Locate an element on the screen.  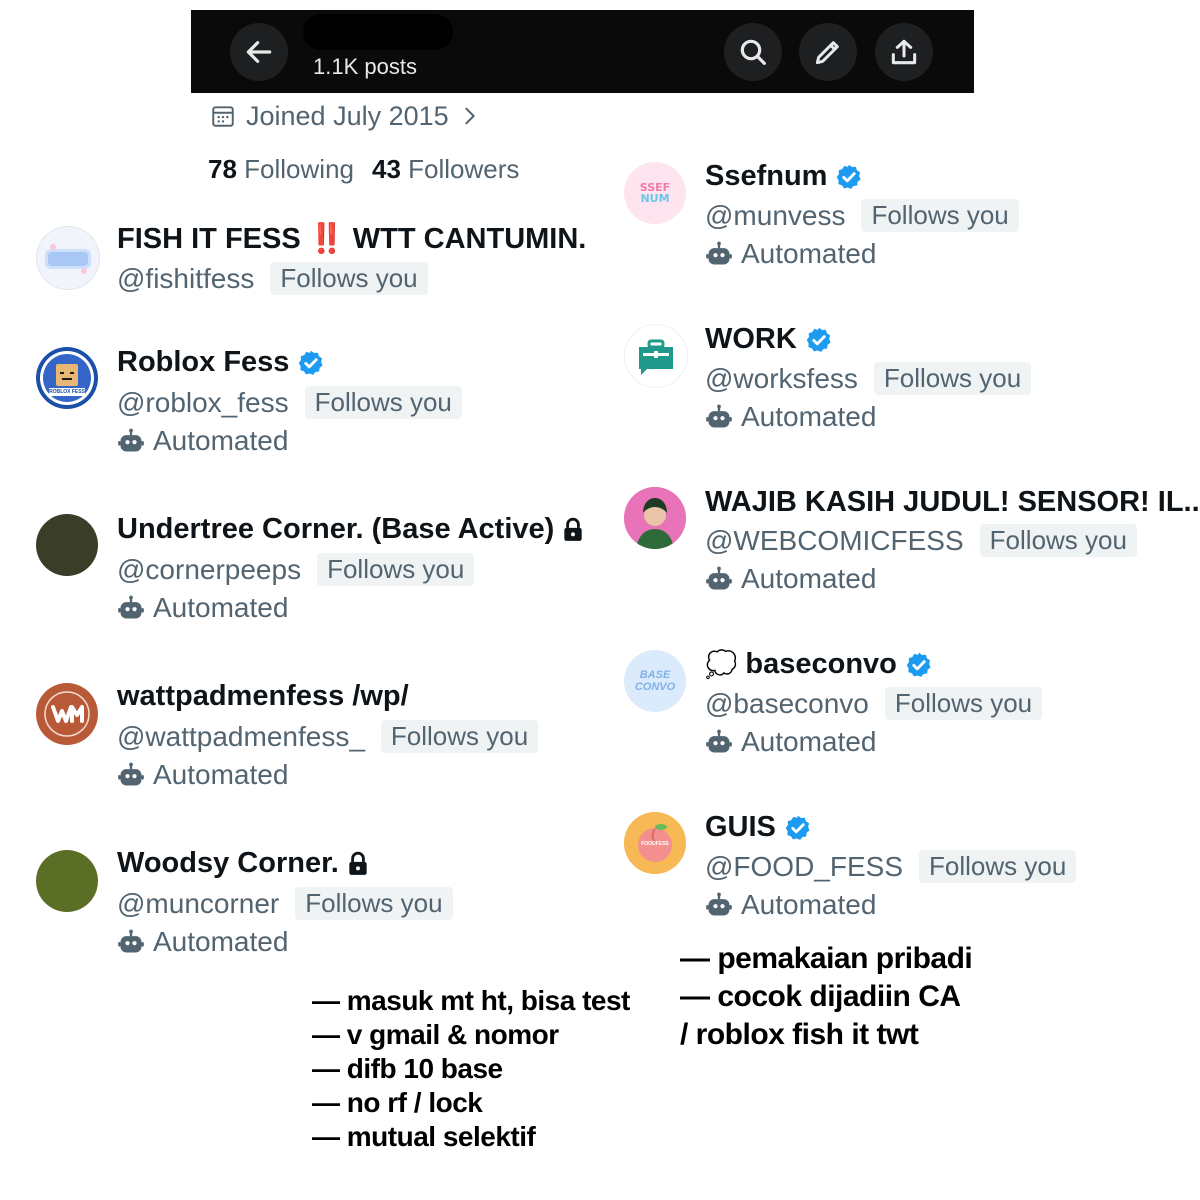
account-name: 💭 baseconvo is located at coordinates (819, 664).